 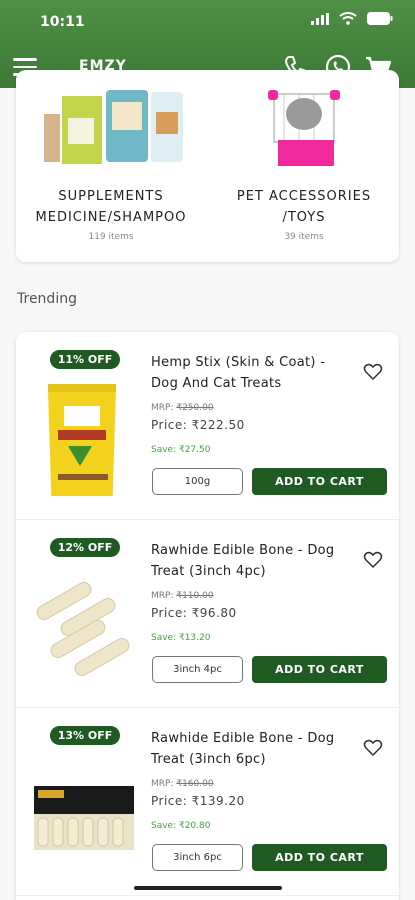 I want to click on category-accessories: PET ACCESSORIES /TOYS 39 items, so click(x=304, y=165).